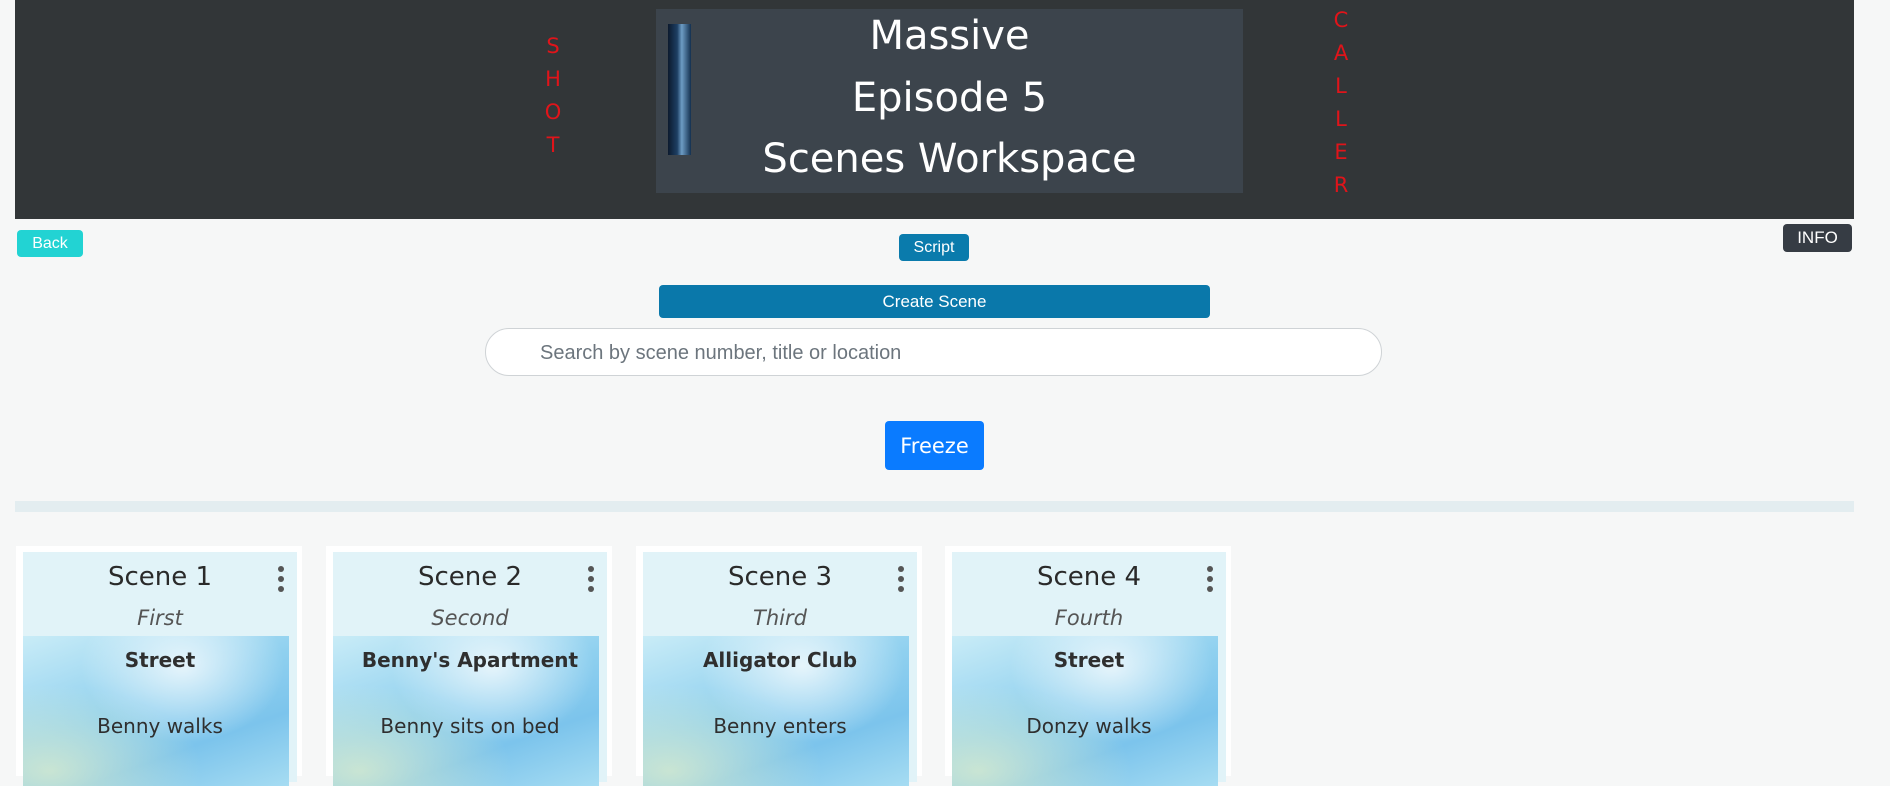 Image resolution: width=1890 pixels, height=786 pixels. Describe the element at coordinates (1341, 185) in the screenshot. I see `caller-letter: R` at that location.